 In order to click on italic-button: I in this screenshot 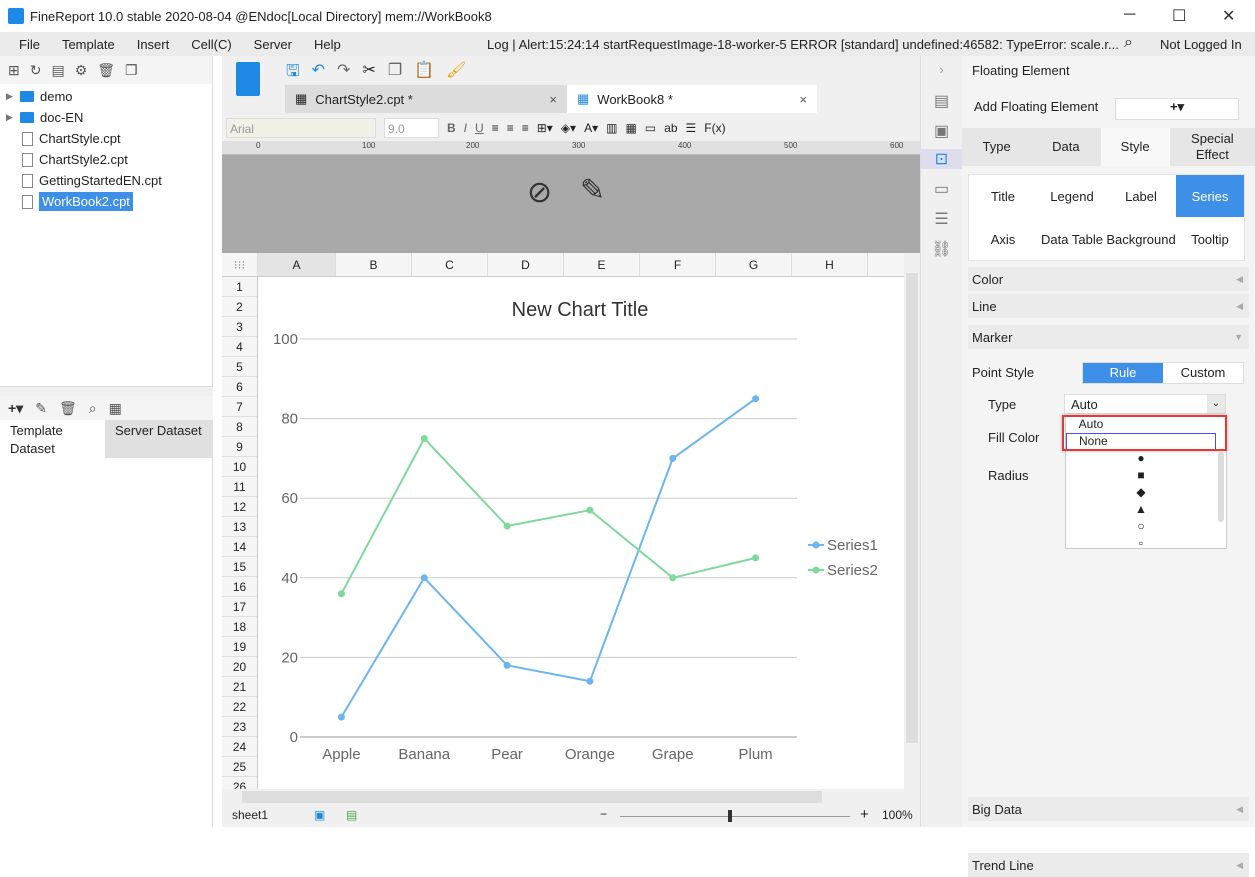, I will do `click(465, 128)`.